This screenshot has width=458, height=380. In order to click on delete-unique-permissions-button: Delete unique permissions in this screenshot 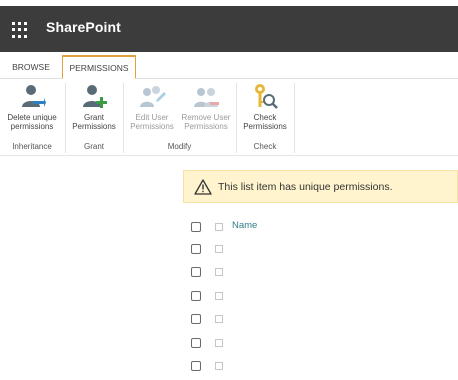, I will do `click(32, 107)`.